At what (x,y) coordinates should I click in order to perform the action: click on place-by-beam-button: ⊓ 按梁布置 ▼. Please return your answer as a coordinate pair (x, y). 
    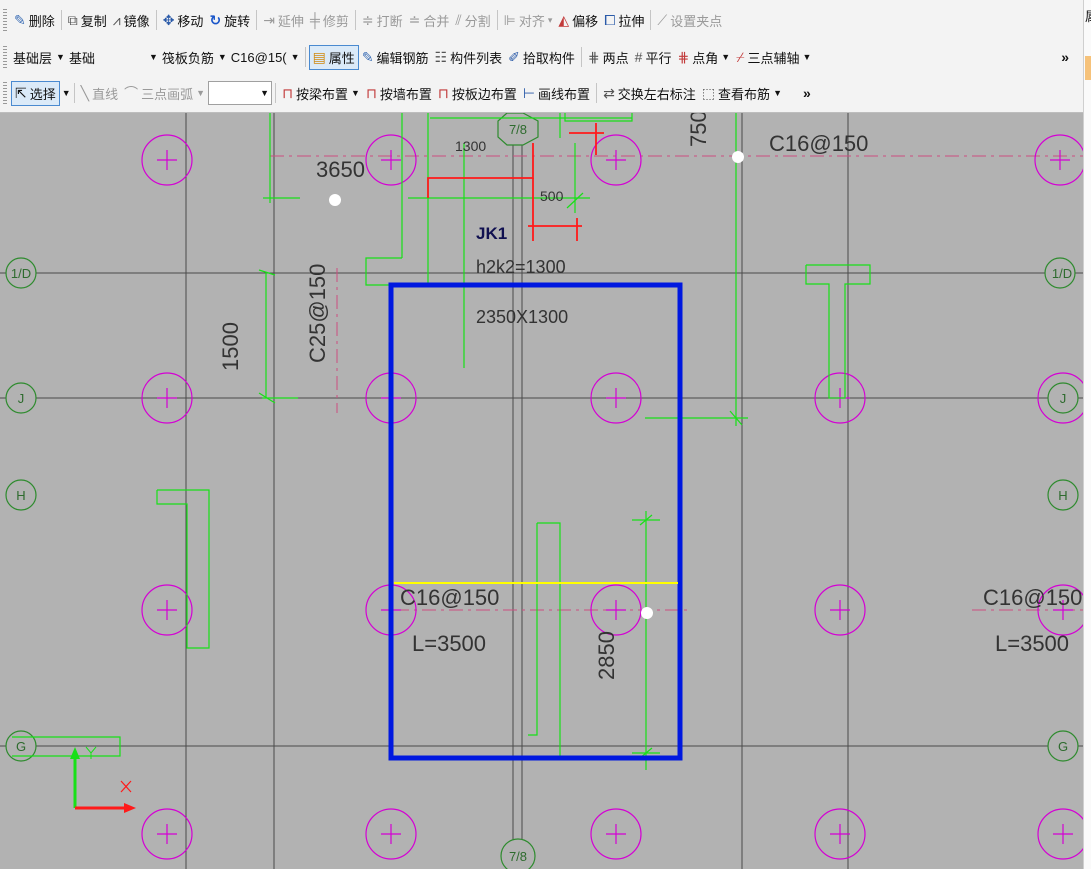
    Looking at the image, I should click on (321, 93).